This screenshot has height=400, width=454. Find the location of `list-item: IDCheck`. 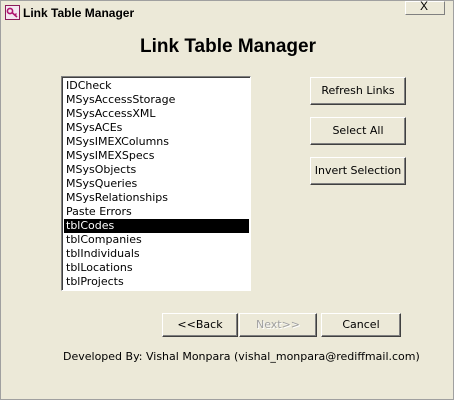

list-item: IDCheck is located at coordinates (156, 86).